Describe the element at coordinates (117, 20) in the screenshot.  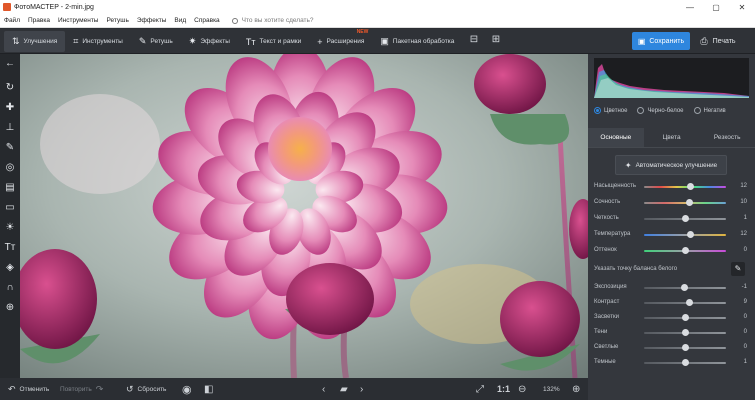
I see `menu-retouch: Ретушь` at that location.